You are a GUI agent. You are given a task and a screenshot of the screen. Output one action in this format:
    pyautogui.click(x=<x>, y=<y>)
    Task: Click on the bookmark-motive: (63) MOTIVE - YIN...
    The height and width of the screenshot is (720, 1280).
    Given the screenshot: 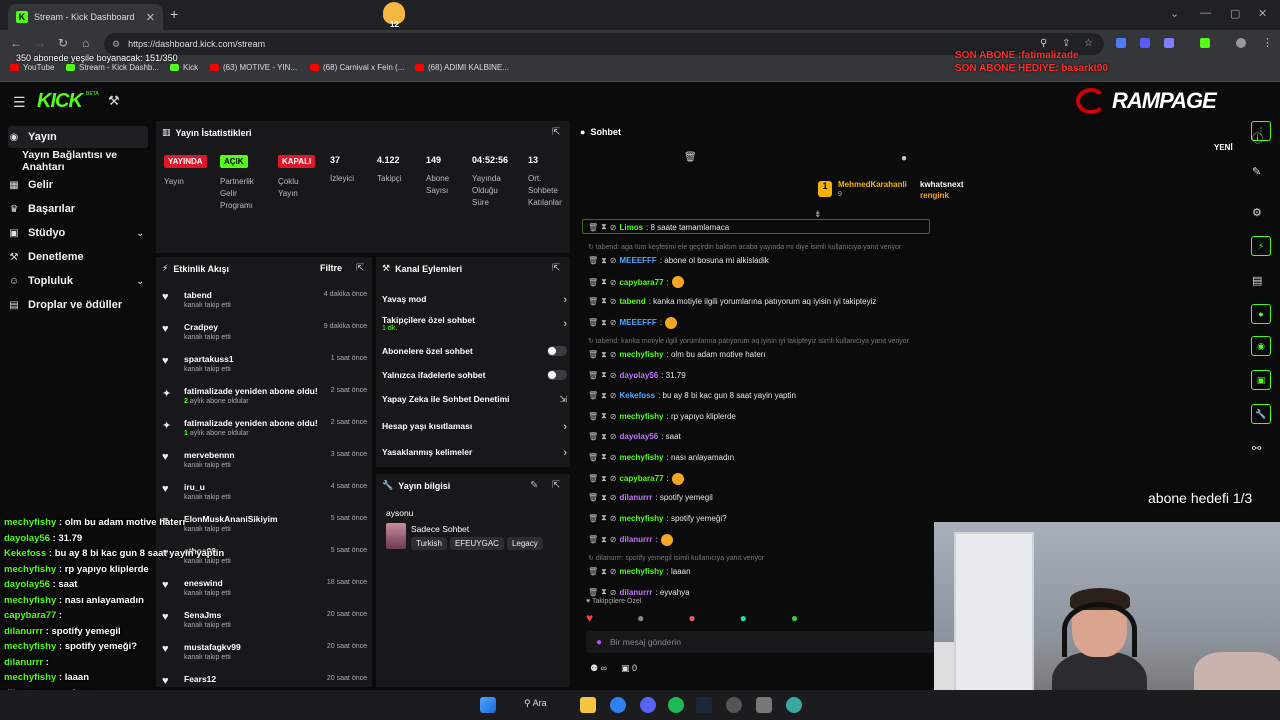 What is the action you would take?
    pyautogui.click(x=253, y=67)
    